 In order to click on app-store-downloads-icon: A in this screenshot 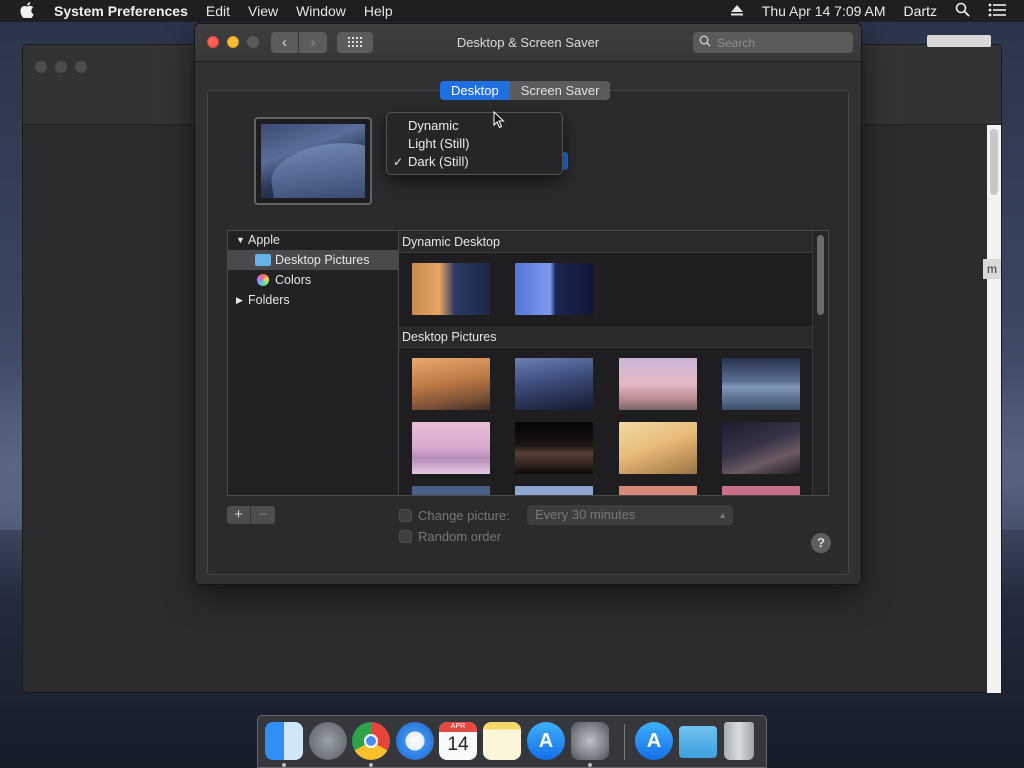, I will do `click(654, 741)`.